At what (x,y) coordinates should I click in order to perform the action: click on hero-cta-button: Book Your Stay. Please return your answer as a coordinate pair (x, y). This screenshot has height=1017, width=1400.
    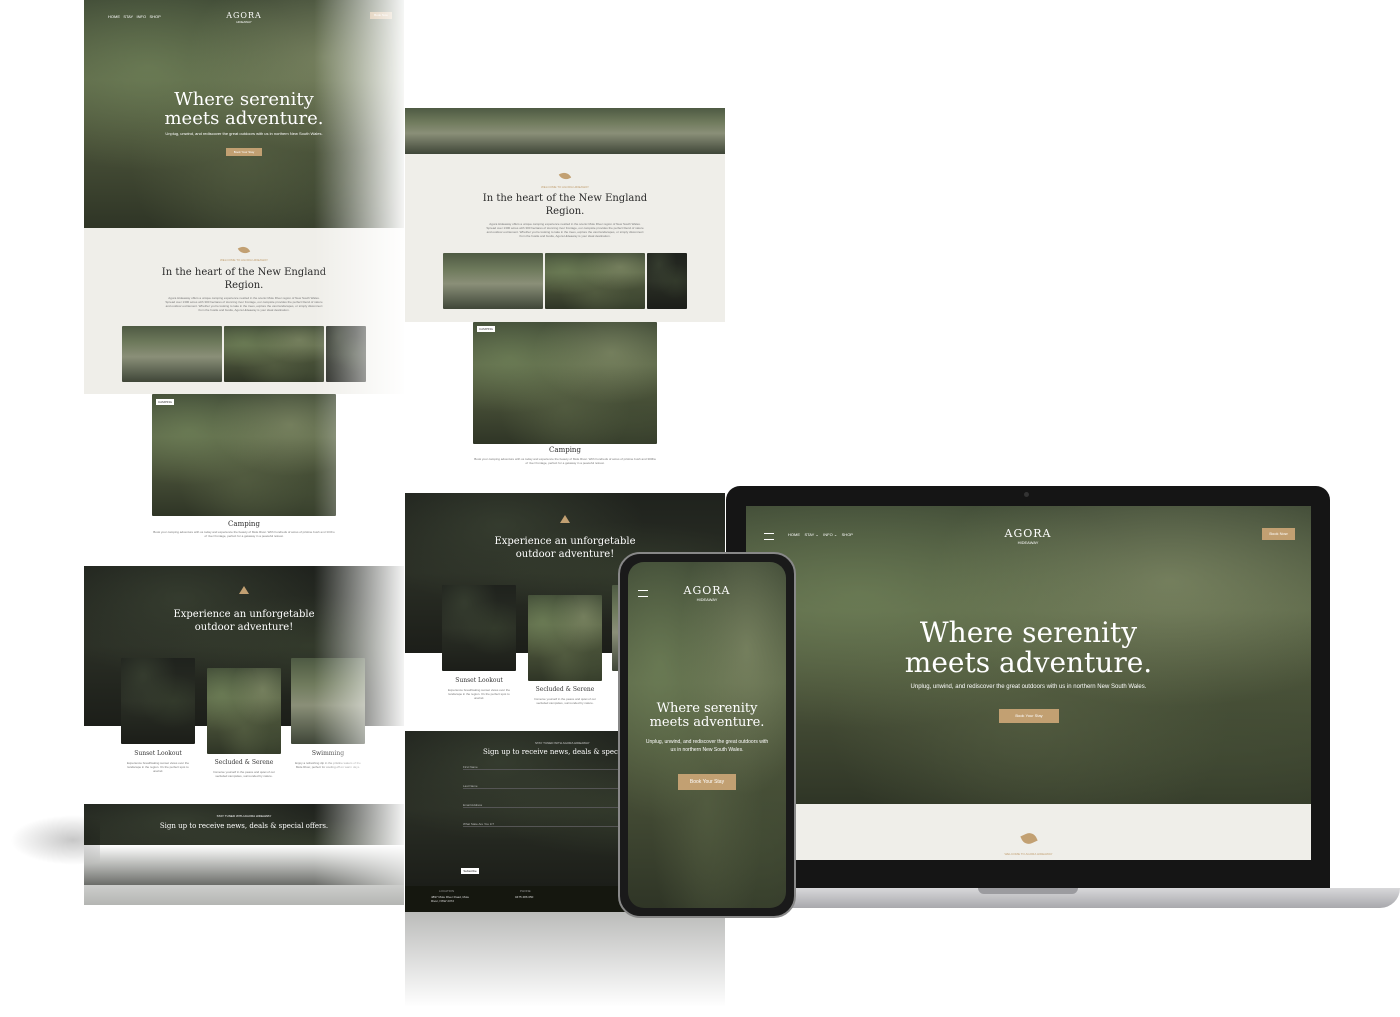
    Looking at the image, I should click on (244, 152).